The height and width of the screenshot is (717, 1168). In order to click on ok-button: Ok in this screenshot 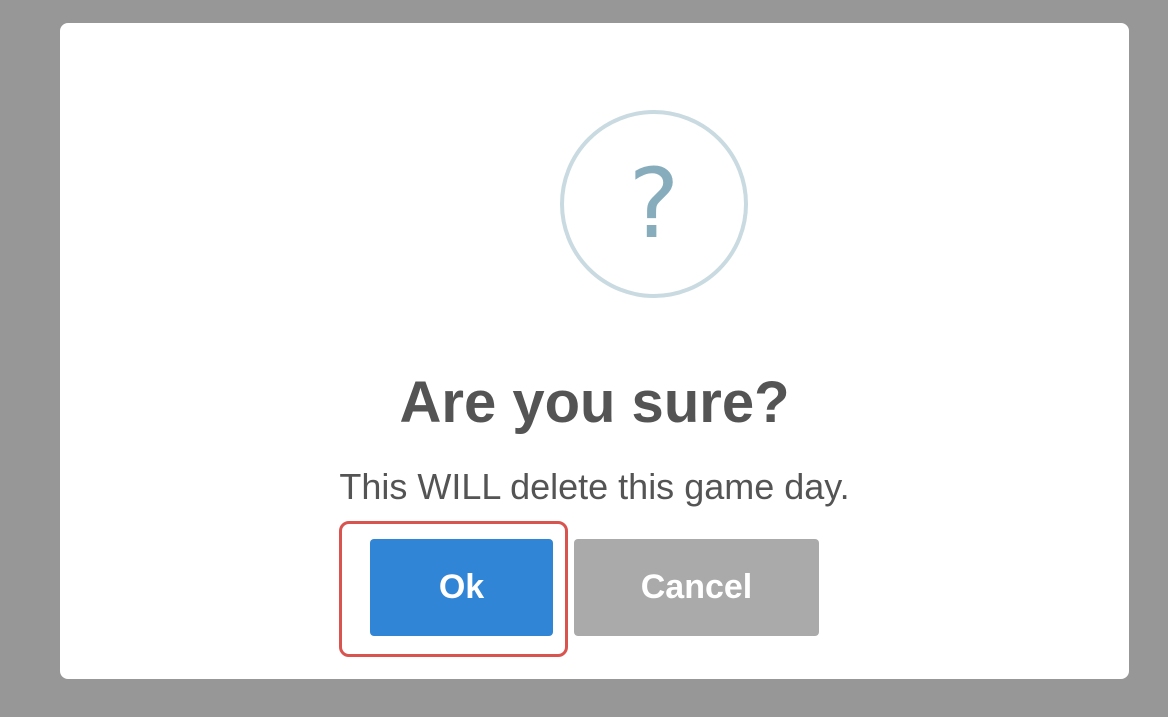, I will do `click(461, 587)`.